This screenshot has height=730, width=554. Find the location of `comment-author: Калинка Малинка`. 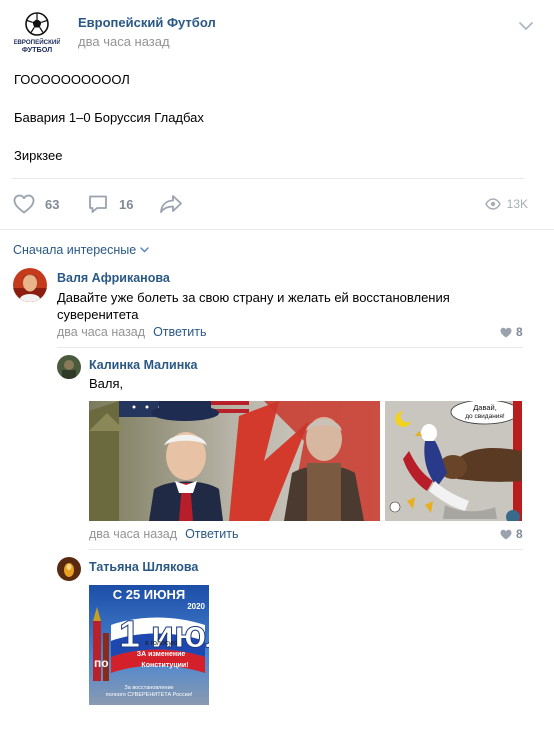

comment-author: Калинка Малинка is located at coordinates (143, 365).